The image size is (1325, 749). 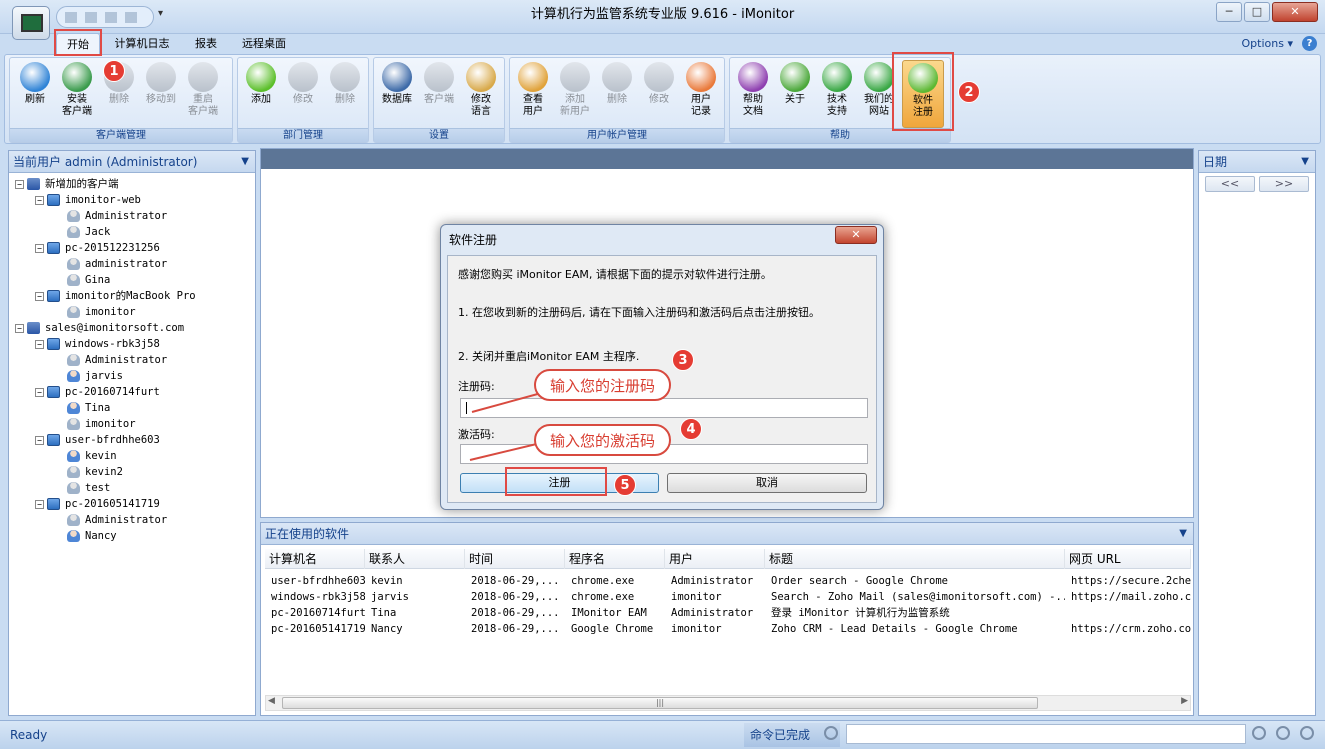 What do you see at coordinates (603, 440) in the screenshot?
I see `callout-activation-code: 输入您的激活码` at bounding box center [603, 440].